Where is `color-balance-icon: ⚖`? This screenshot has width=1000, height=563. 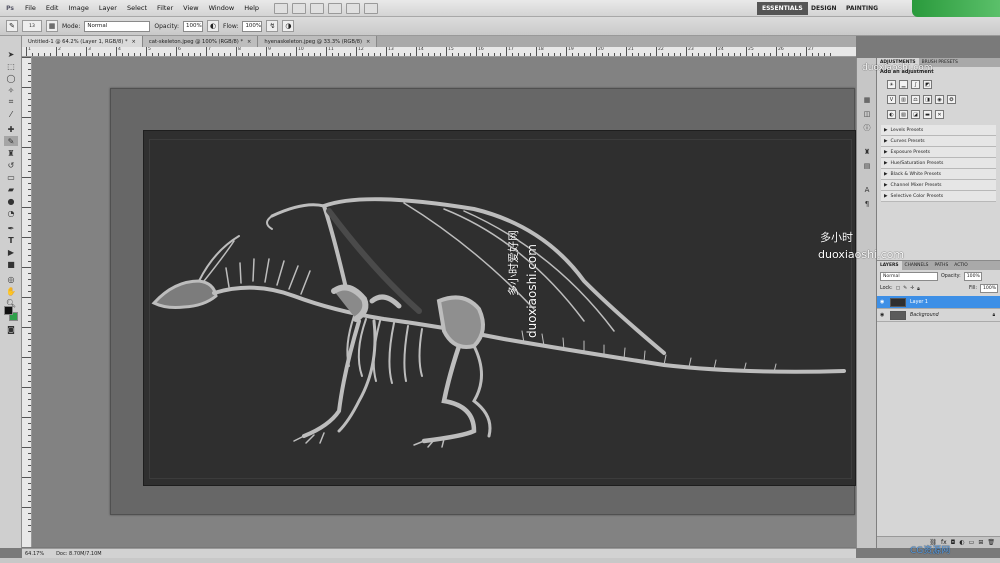 color-balance-icon: ⚖ is located at coordinates (915, 99).